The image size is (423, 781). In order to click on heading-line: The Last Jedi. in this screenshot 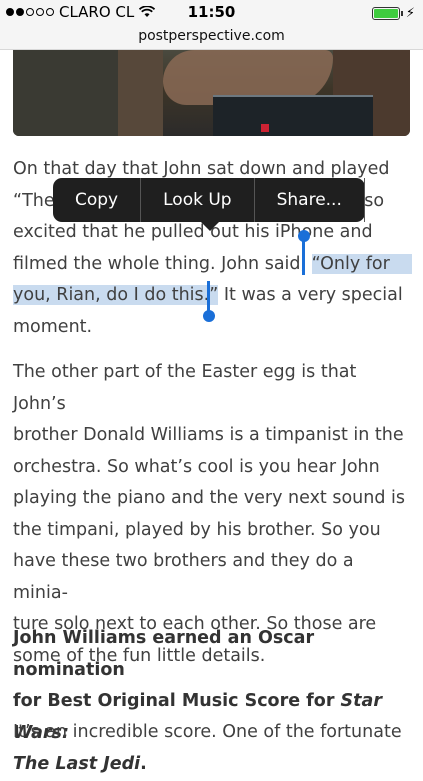, I will do `click(80, 764)`.